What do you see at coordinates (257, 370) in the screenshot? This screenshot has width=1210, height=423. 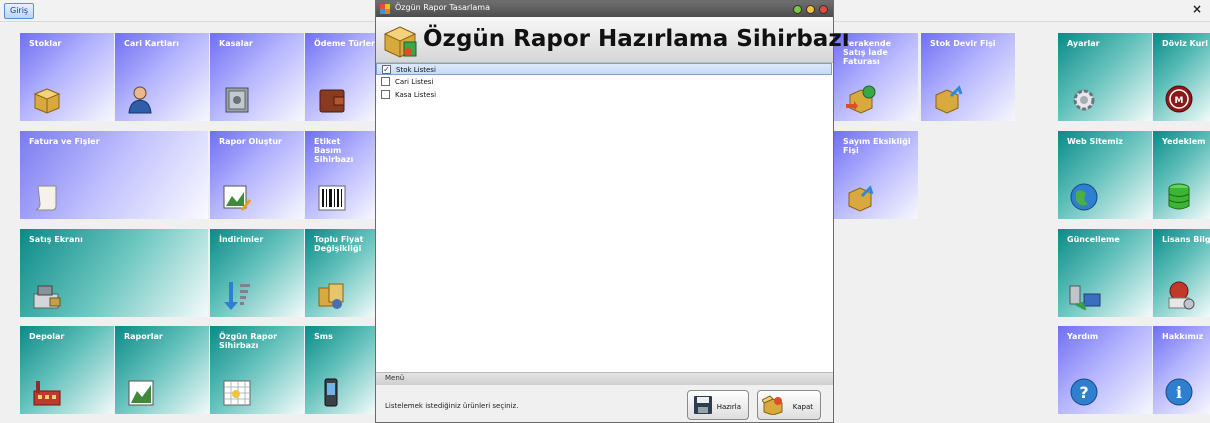 I see `tile-ozgun-rapor-sihirbazi: Özgün Rapor Sihirbazı` at bounding box center [257, 370].